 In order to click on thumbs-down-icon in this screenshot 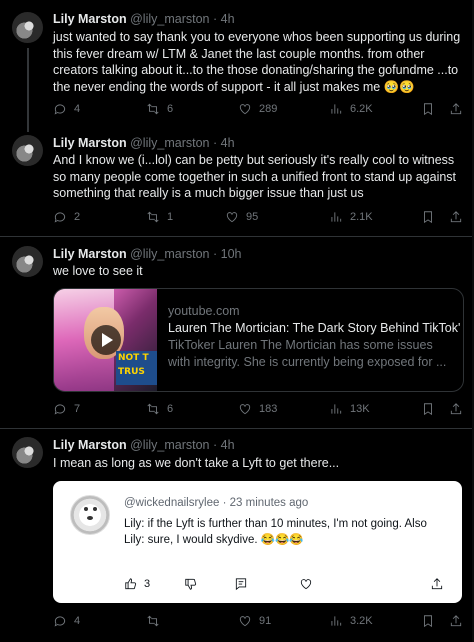, I will do `click(191, 584)`.